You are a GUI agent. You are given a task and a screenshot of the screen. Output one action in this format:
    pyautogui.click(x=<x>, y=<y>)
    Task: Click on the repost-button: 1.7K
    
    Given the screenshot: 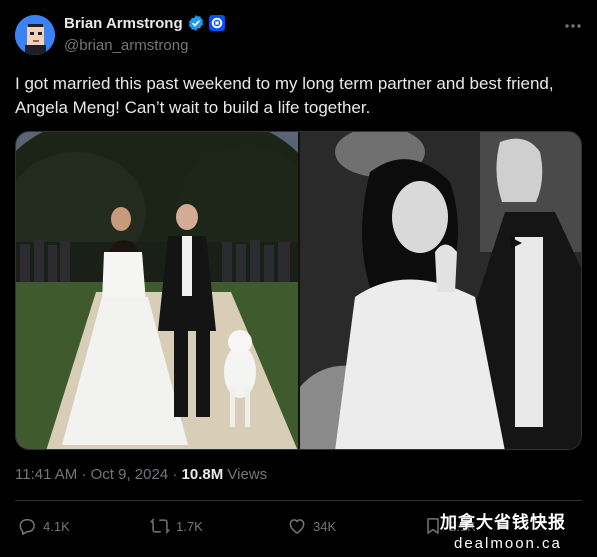 What is the action you would take?
    pyautogui.click(x=176, y=526)
    